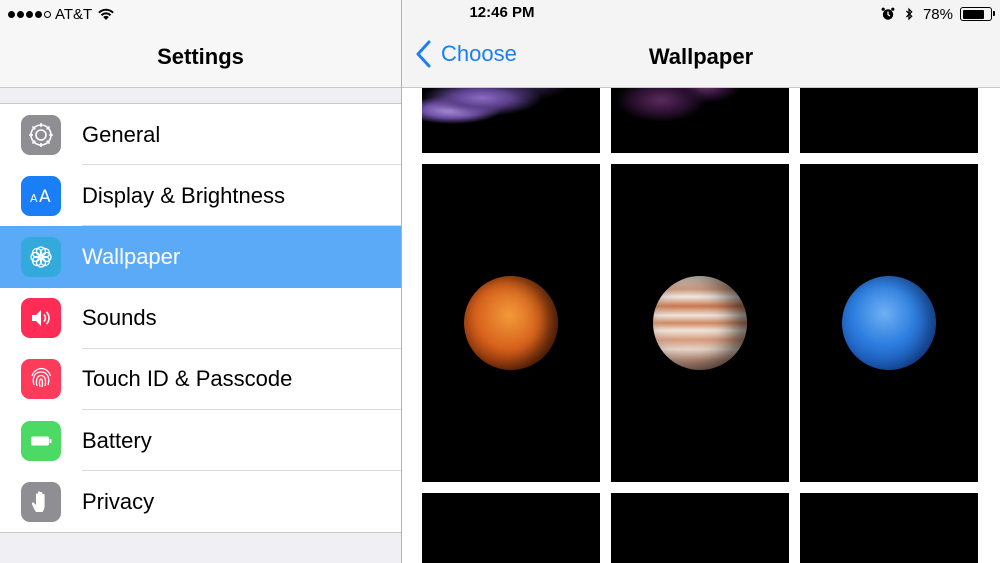  I want to click on settings-row-wallpaper: Wallpaper, so click(200, 257).